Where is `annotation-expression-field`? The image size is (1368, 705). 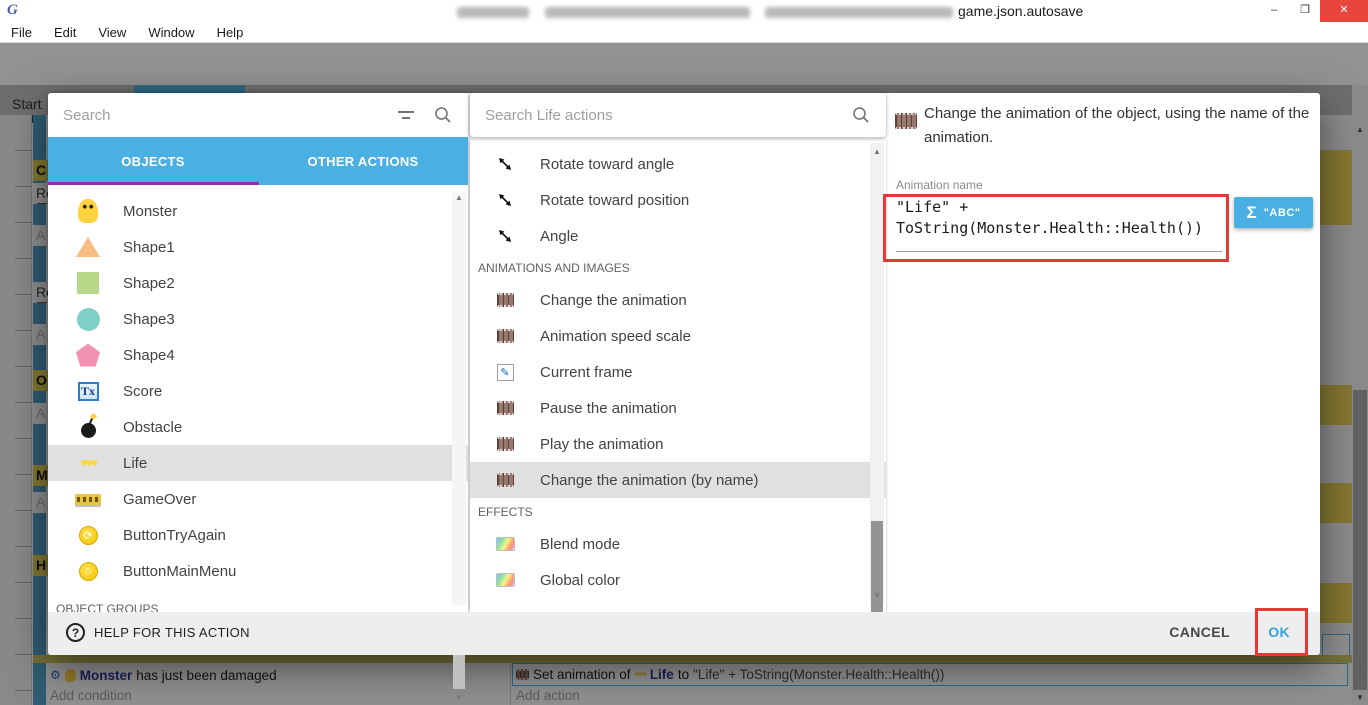
annotation-expression-field is located at coordinates (1056, 228).